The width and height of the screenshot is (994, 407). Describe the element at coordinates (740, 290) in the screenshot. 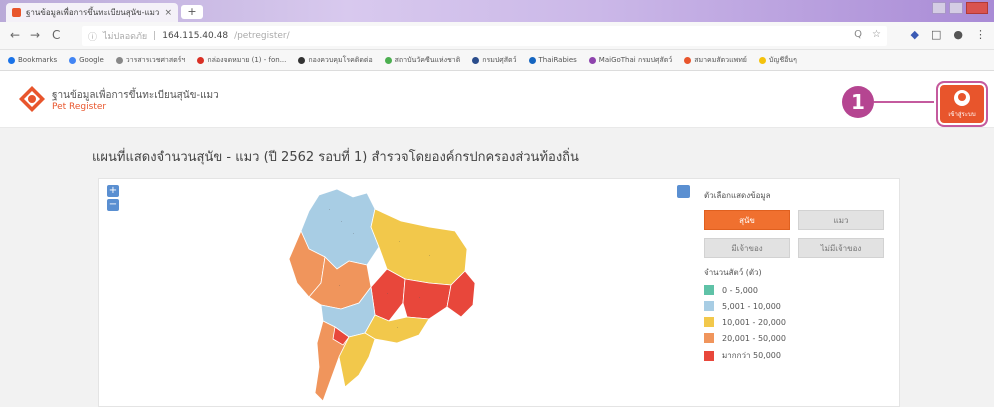

I see `legend-label: 0 - 5,000` at that location.